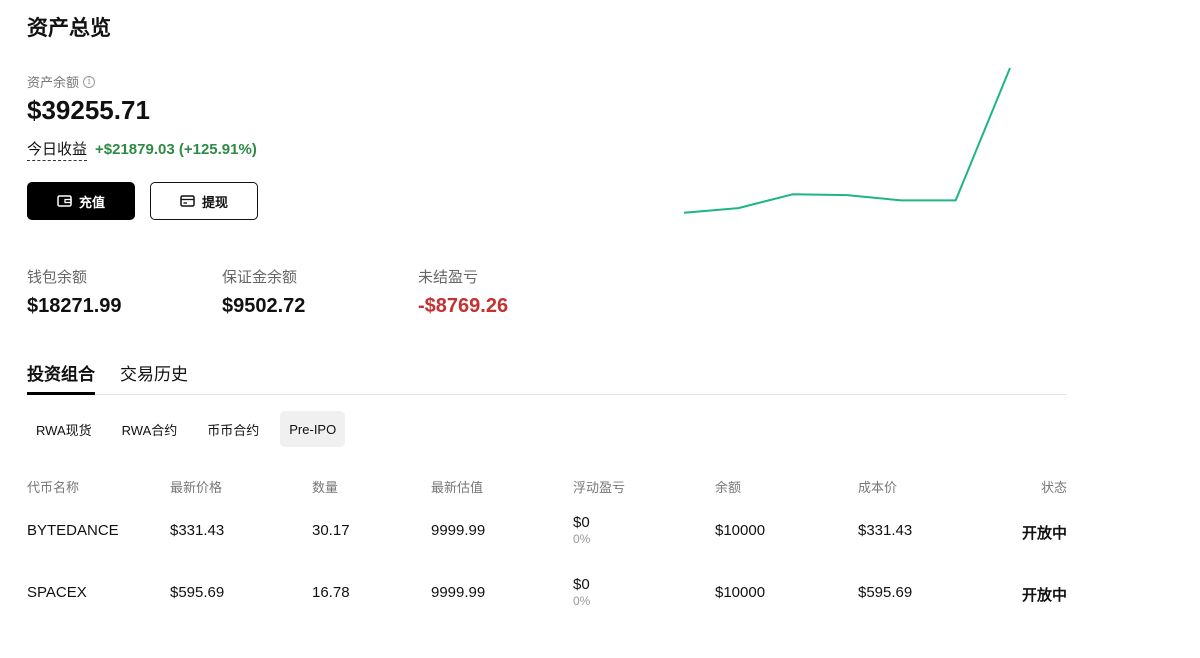 Image resolution: width=1200 pixels, height=658 pixels. I want to click on withdraw-label: 提现, so click(214, 202).